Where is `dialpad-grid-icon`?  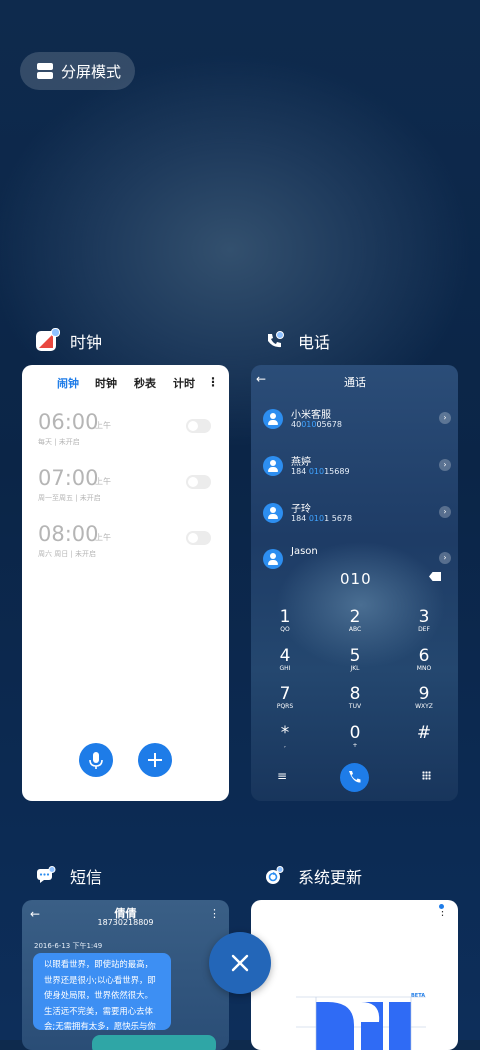 dialpad-grid-icon is located at coordinates (426, 775).